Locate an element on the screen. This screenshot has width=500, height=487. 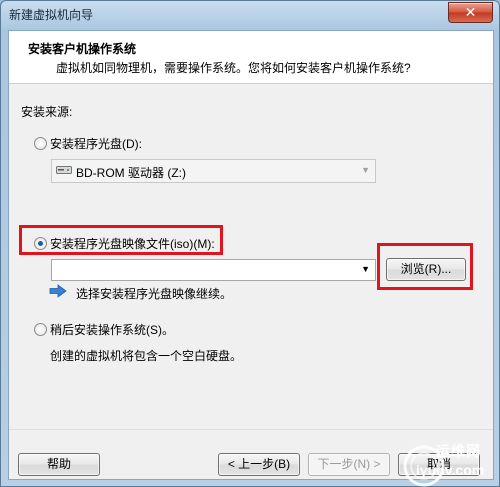
page-subtitle: 虚拟机如同物理机，需要操作系统。您将如何安装客户机操作系统? is located at coordinates (233, 68).